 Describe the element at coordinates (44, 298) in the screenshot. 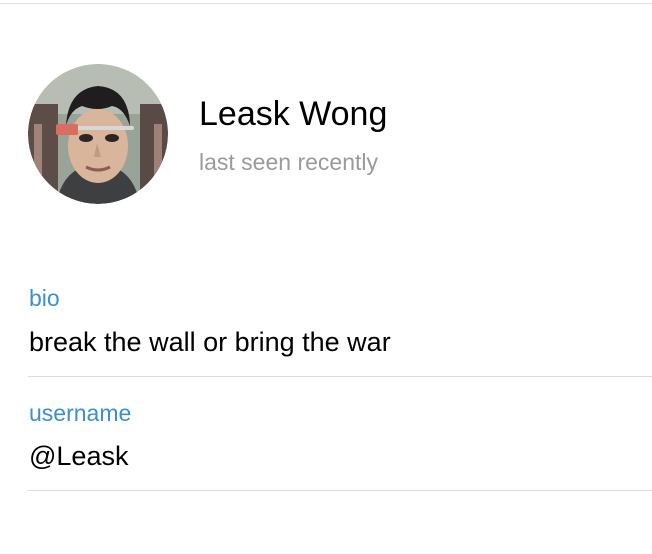

I see `bio-label: bio` at that location.